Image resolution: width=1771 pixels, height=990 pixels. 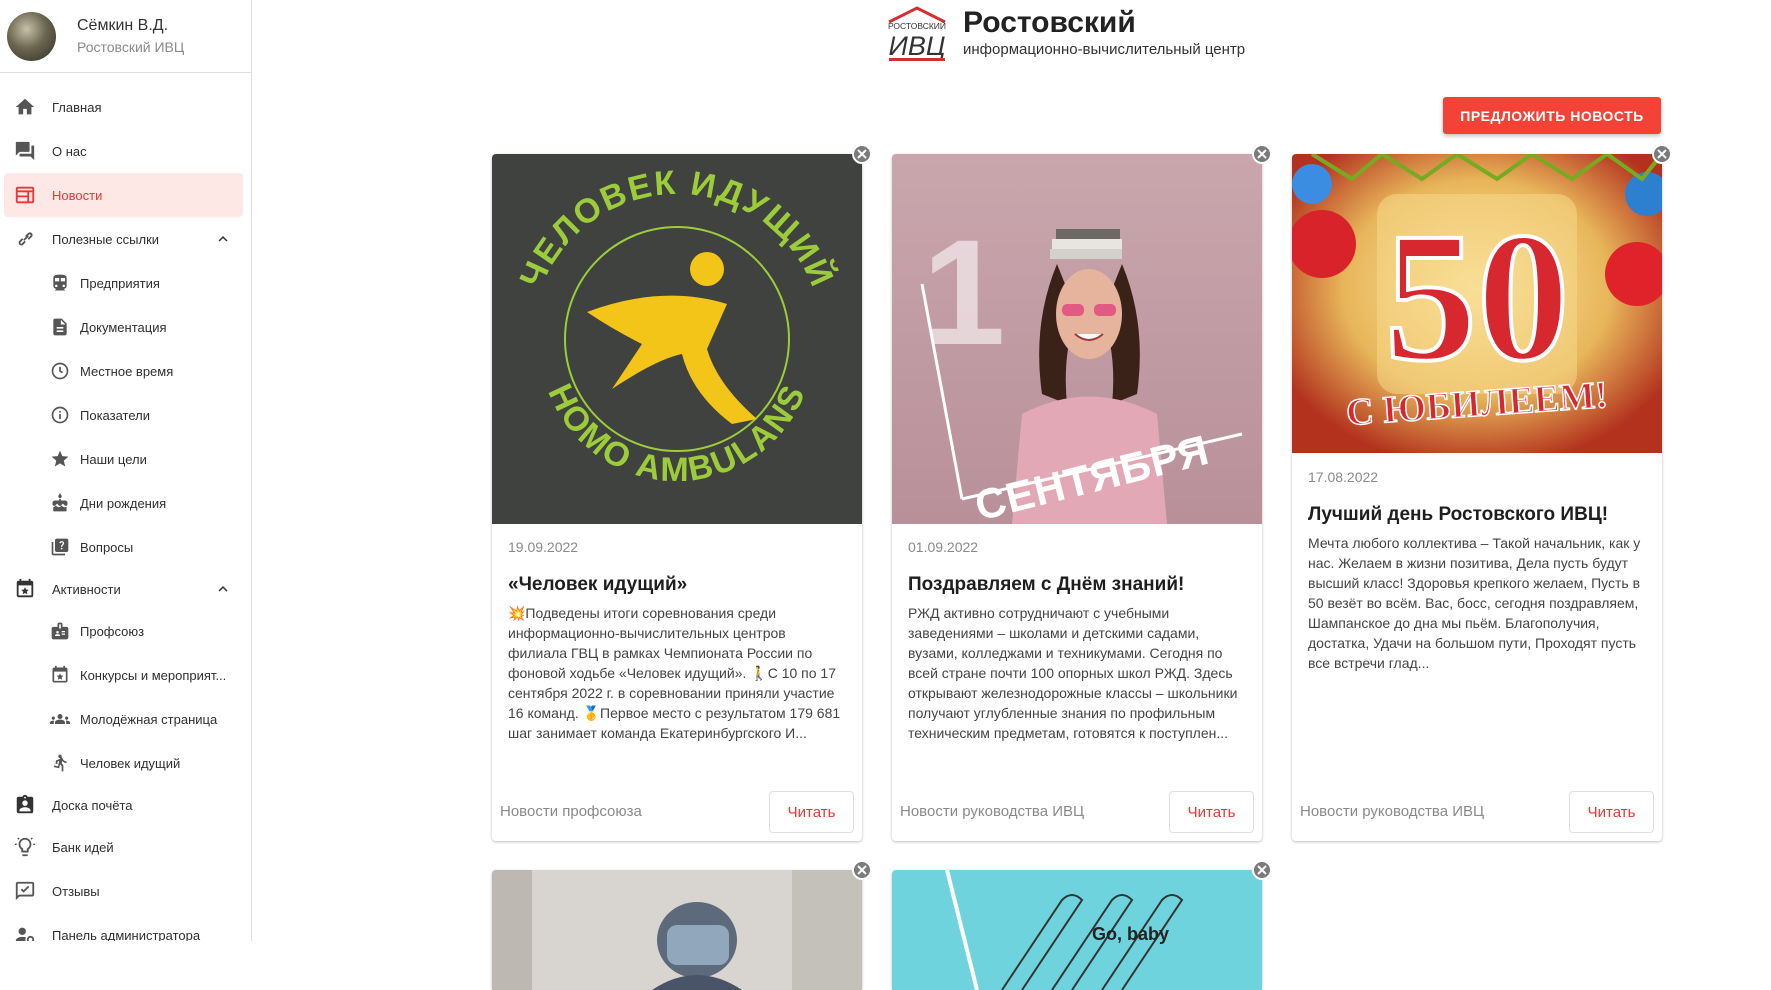 What do you see at coordinates (1077, 930) in the screenshot?
I see `news-image: Go, baby` at bounding box center [1077, 930].